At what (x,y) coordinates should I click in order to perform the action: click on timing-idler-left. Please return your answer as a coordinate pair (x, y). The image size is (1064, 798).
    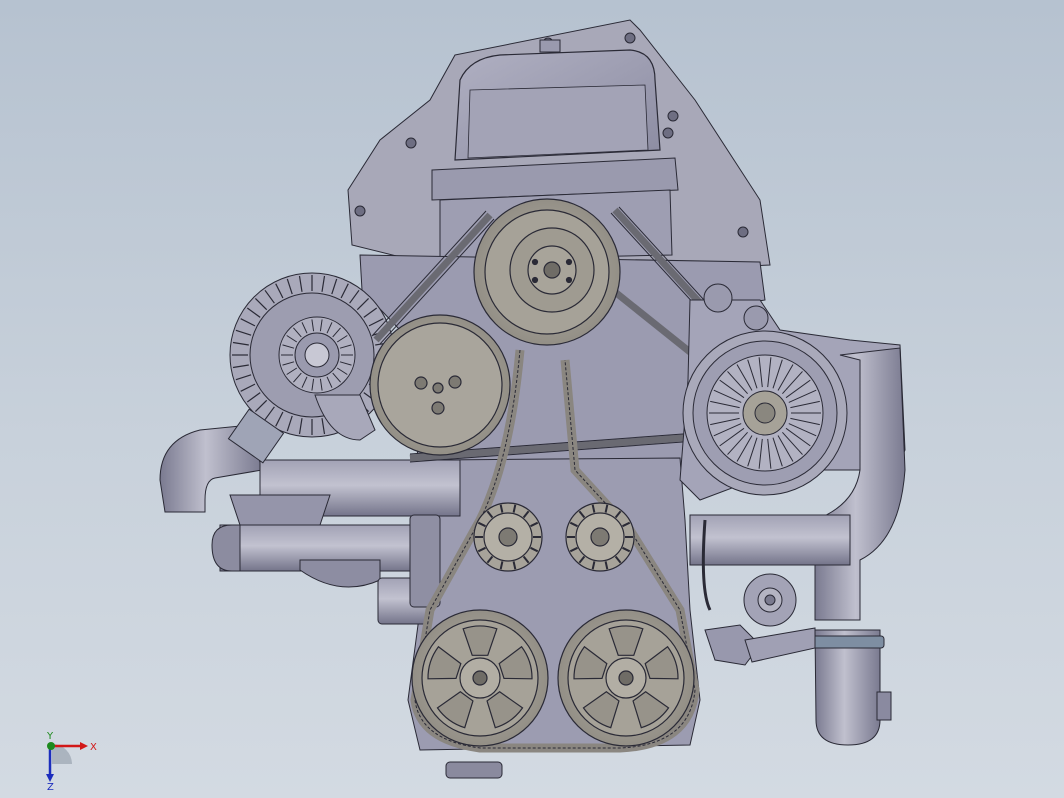
    Looking at the image, I should click on (508, 537).